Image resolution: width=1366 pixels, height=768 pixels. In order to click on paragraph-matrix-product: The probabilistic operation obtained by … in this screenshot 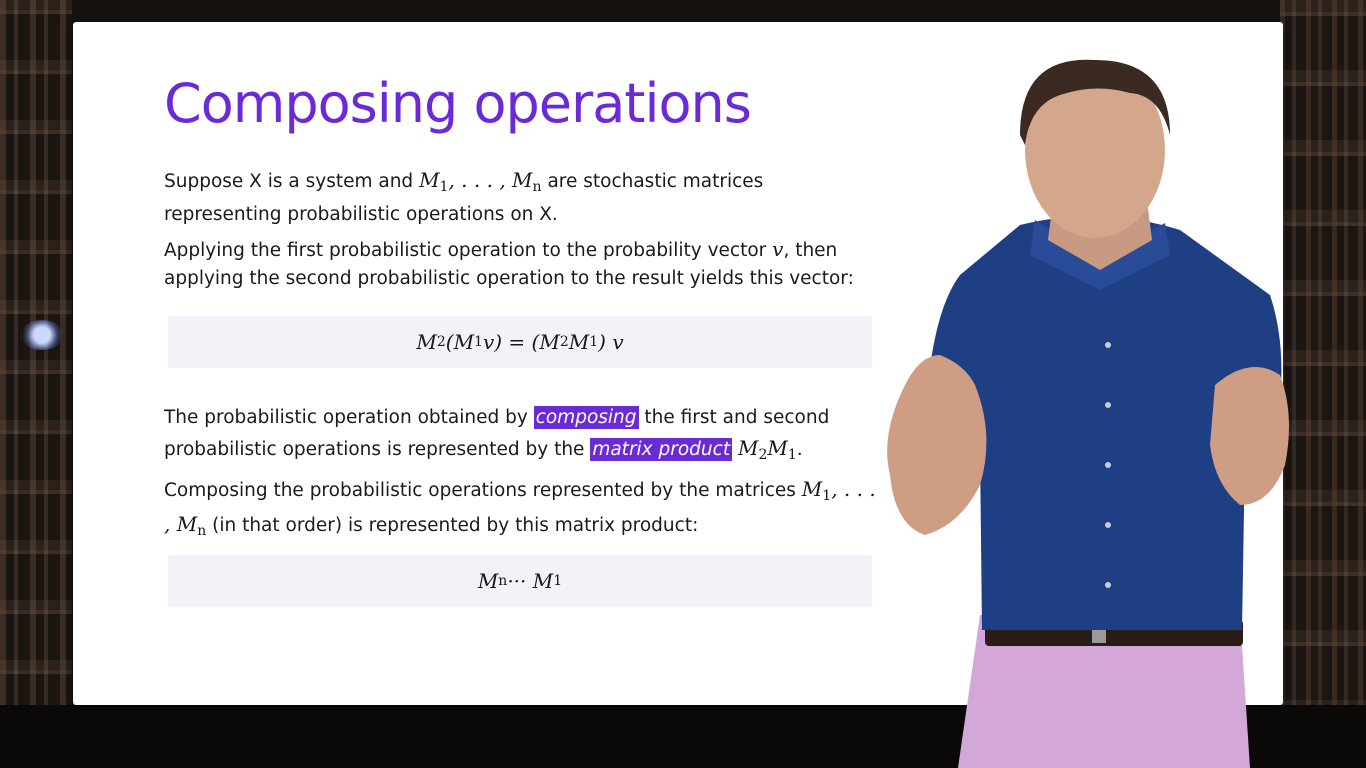, I will do `click(497, 434)`.